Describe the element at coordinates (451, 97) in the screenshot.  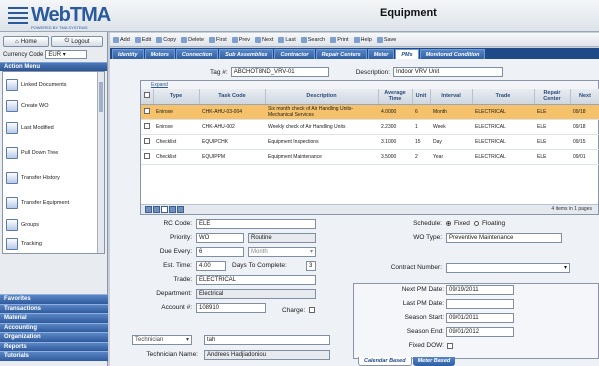
I see `col-interval: Interval` at that location.